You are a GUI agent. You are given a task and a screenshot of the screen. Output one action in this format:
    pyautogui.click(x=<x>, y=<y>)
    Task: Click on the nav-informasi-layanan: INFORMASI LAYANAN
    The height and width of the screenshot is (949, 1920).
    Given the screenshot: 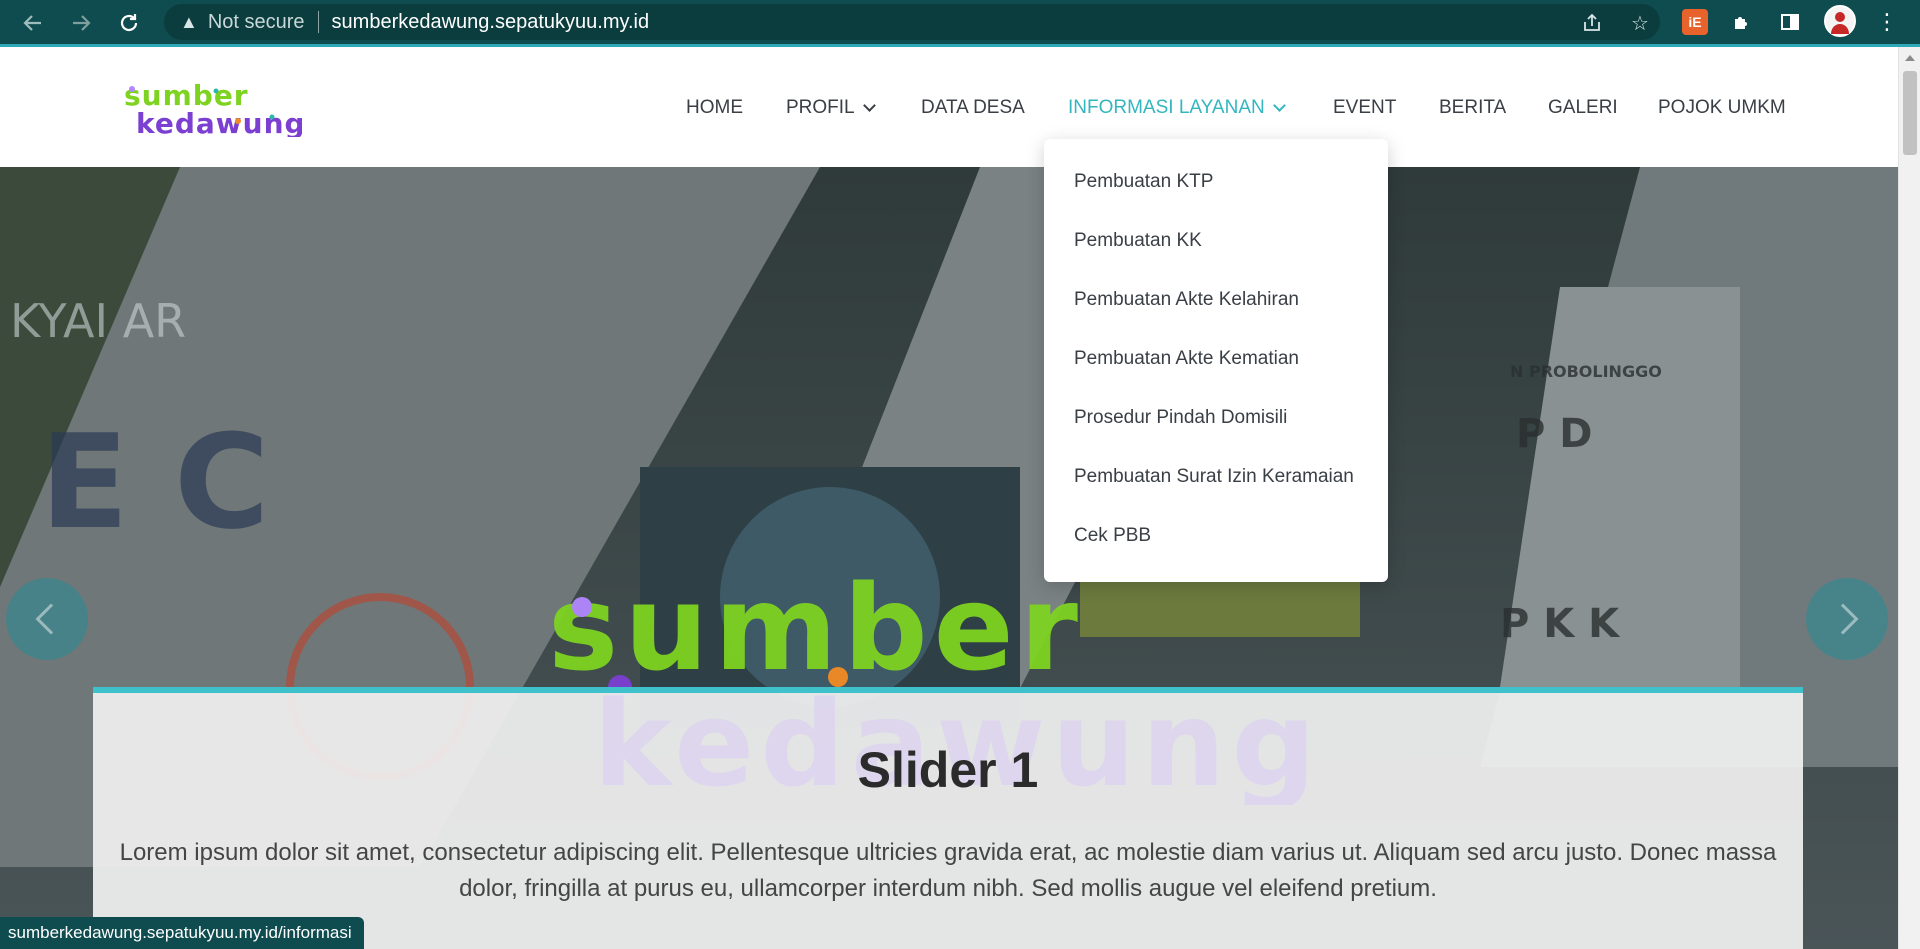 What is the action you would take?
    pyautogui.click(x=1177, y=108)
    